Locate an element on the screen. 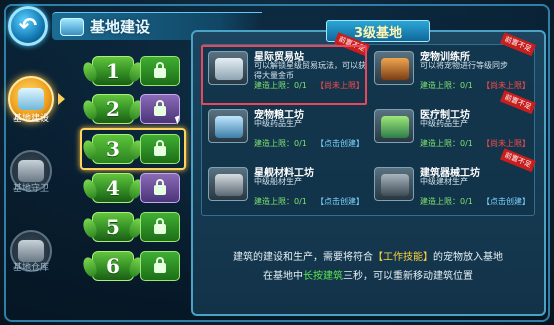 Image resolution: width=554 pixels, height=325 pixels. page-title: 基地建设 is located at coordinates (120, 27).